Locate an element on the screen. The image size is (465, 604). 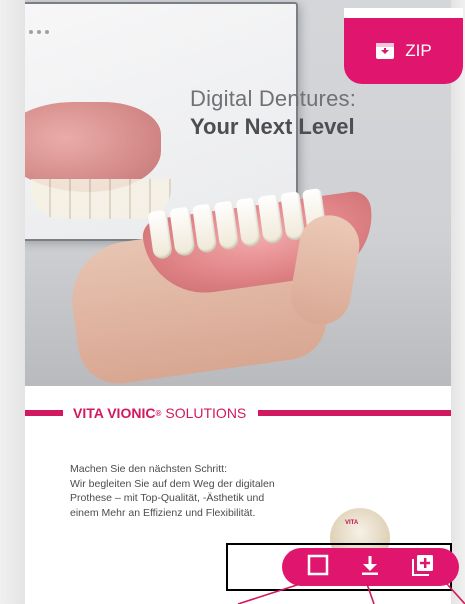
brand-solutions: SOLUTIONS is located at coordinates (206, 413).